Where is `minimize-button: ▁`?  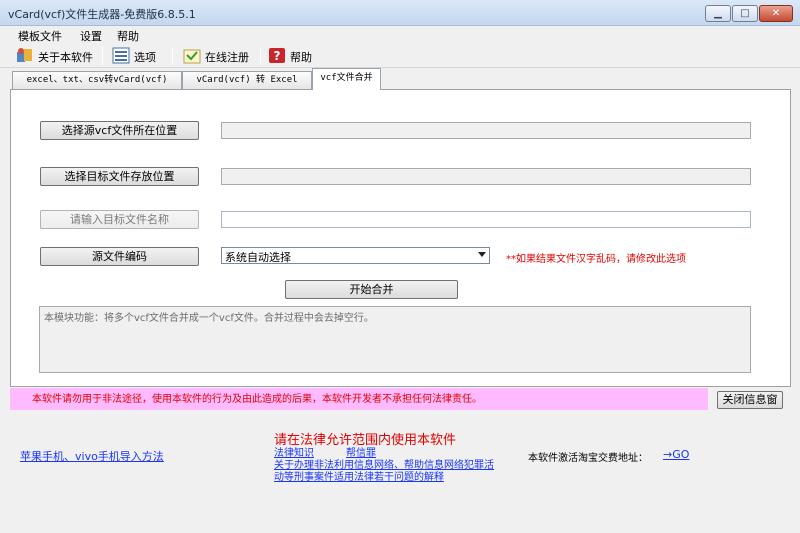 minimize-button: ▁ is located at coordinates (718, 13).